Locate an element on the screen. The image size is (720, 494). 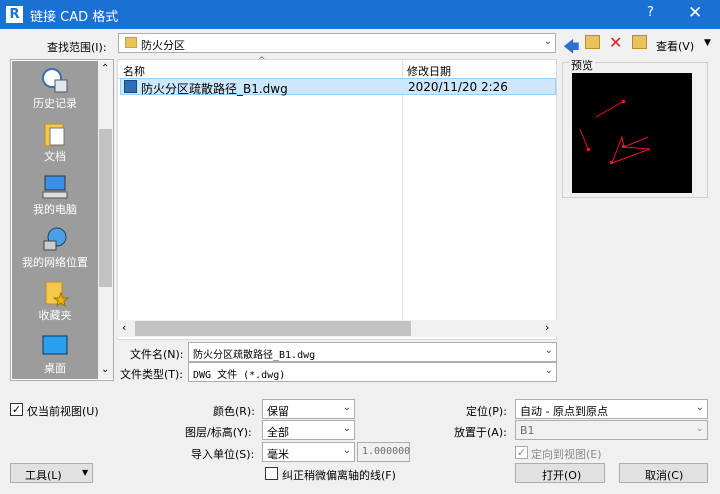
place-label: 我的网络位置 is located at coordinates (55, 262).